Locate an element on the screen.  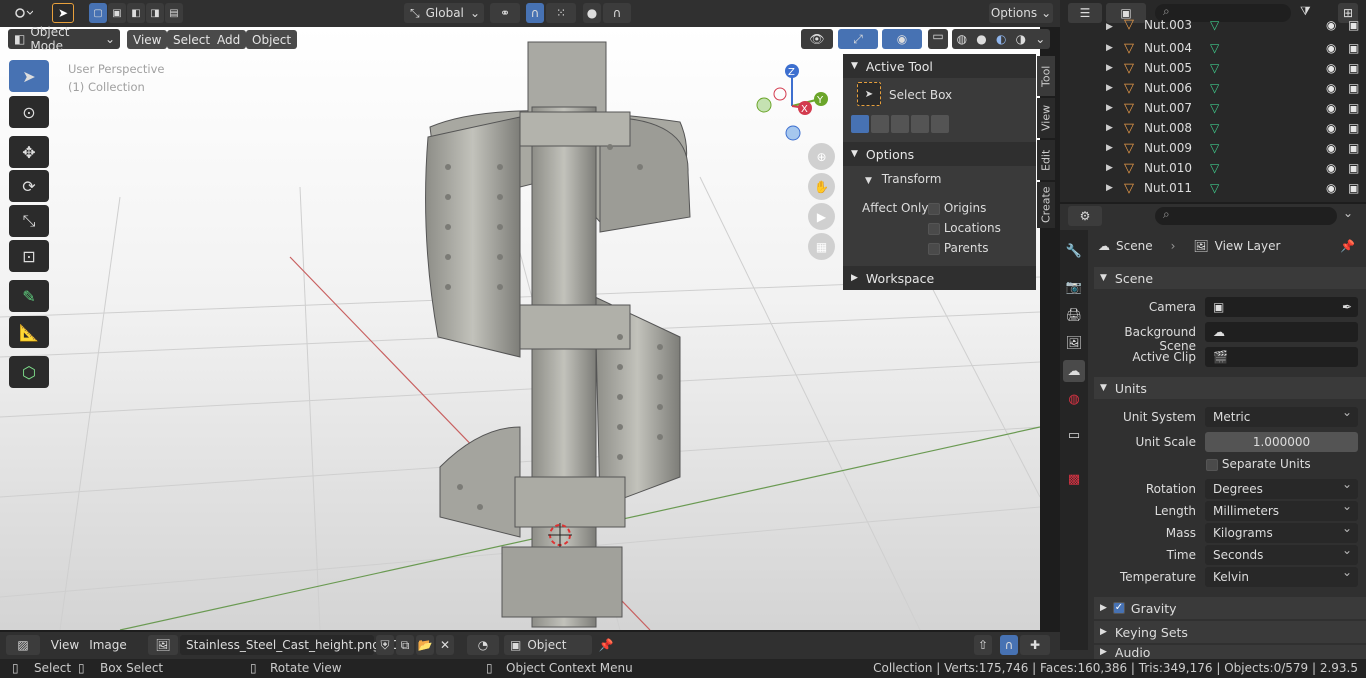
camera-field: ▣ ✒ is located at coordinates (1281, 307).